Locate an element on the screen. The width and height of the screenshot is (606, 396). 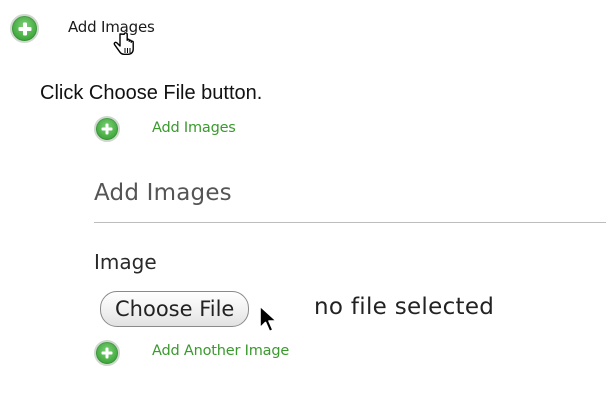
image-field-label: Image is located at coordinates (125, 262).